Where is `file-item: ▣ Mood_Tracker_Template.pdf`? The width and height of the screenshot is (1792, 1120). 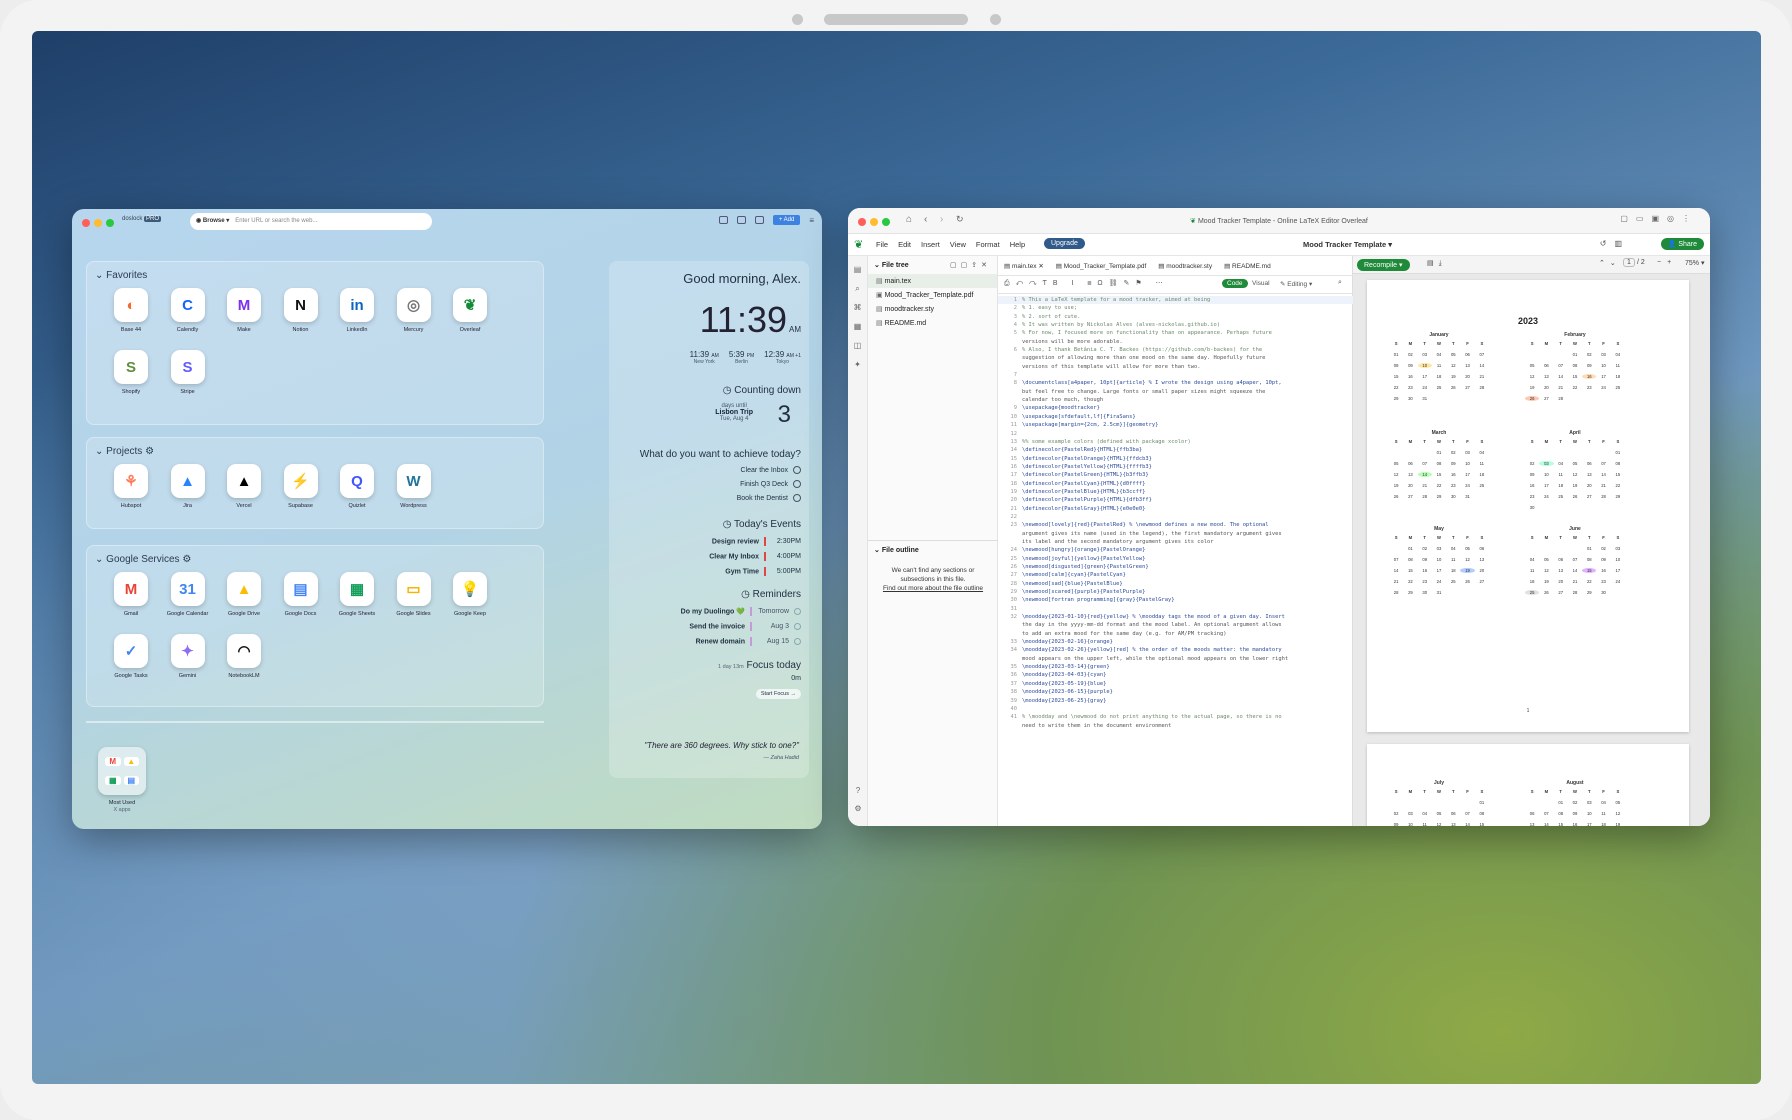
file-item: ▣ Mood_Tracker_Template.pdf is located at coordinates (932, 295).